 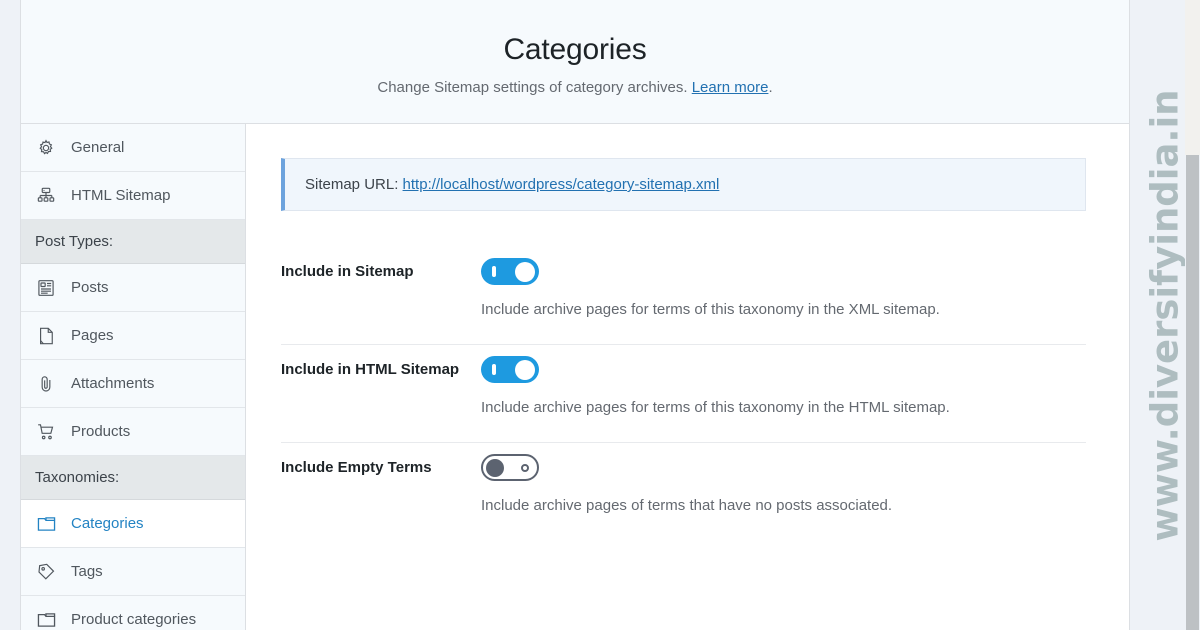 I want to click on setting-label: Include Empty Terms, so click(x=356, y=467).